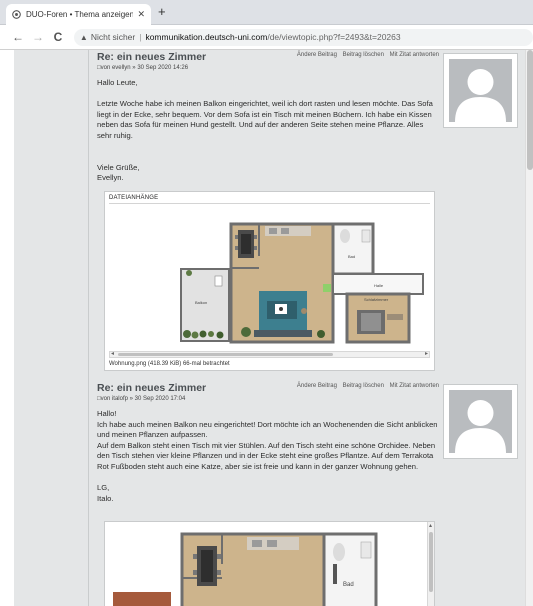 The height and width of the screenshot is (606, 533). I want to click on forward-button: →, so click(38, 37).